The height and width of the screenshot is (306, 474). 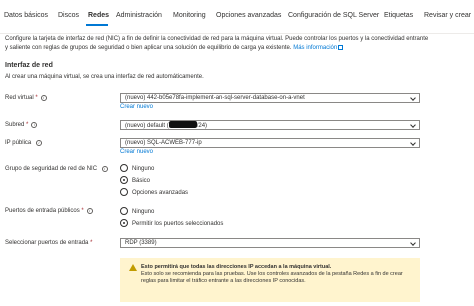 I want to click on tab-administracion: Administración, so click(x=139, y=15).